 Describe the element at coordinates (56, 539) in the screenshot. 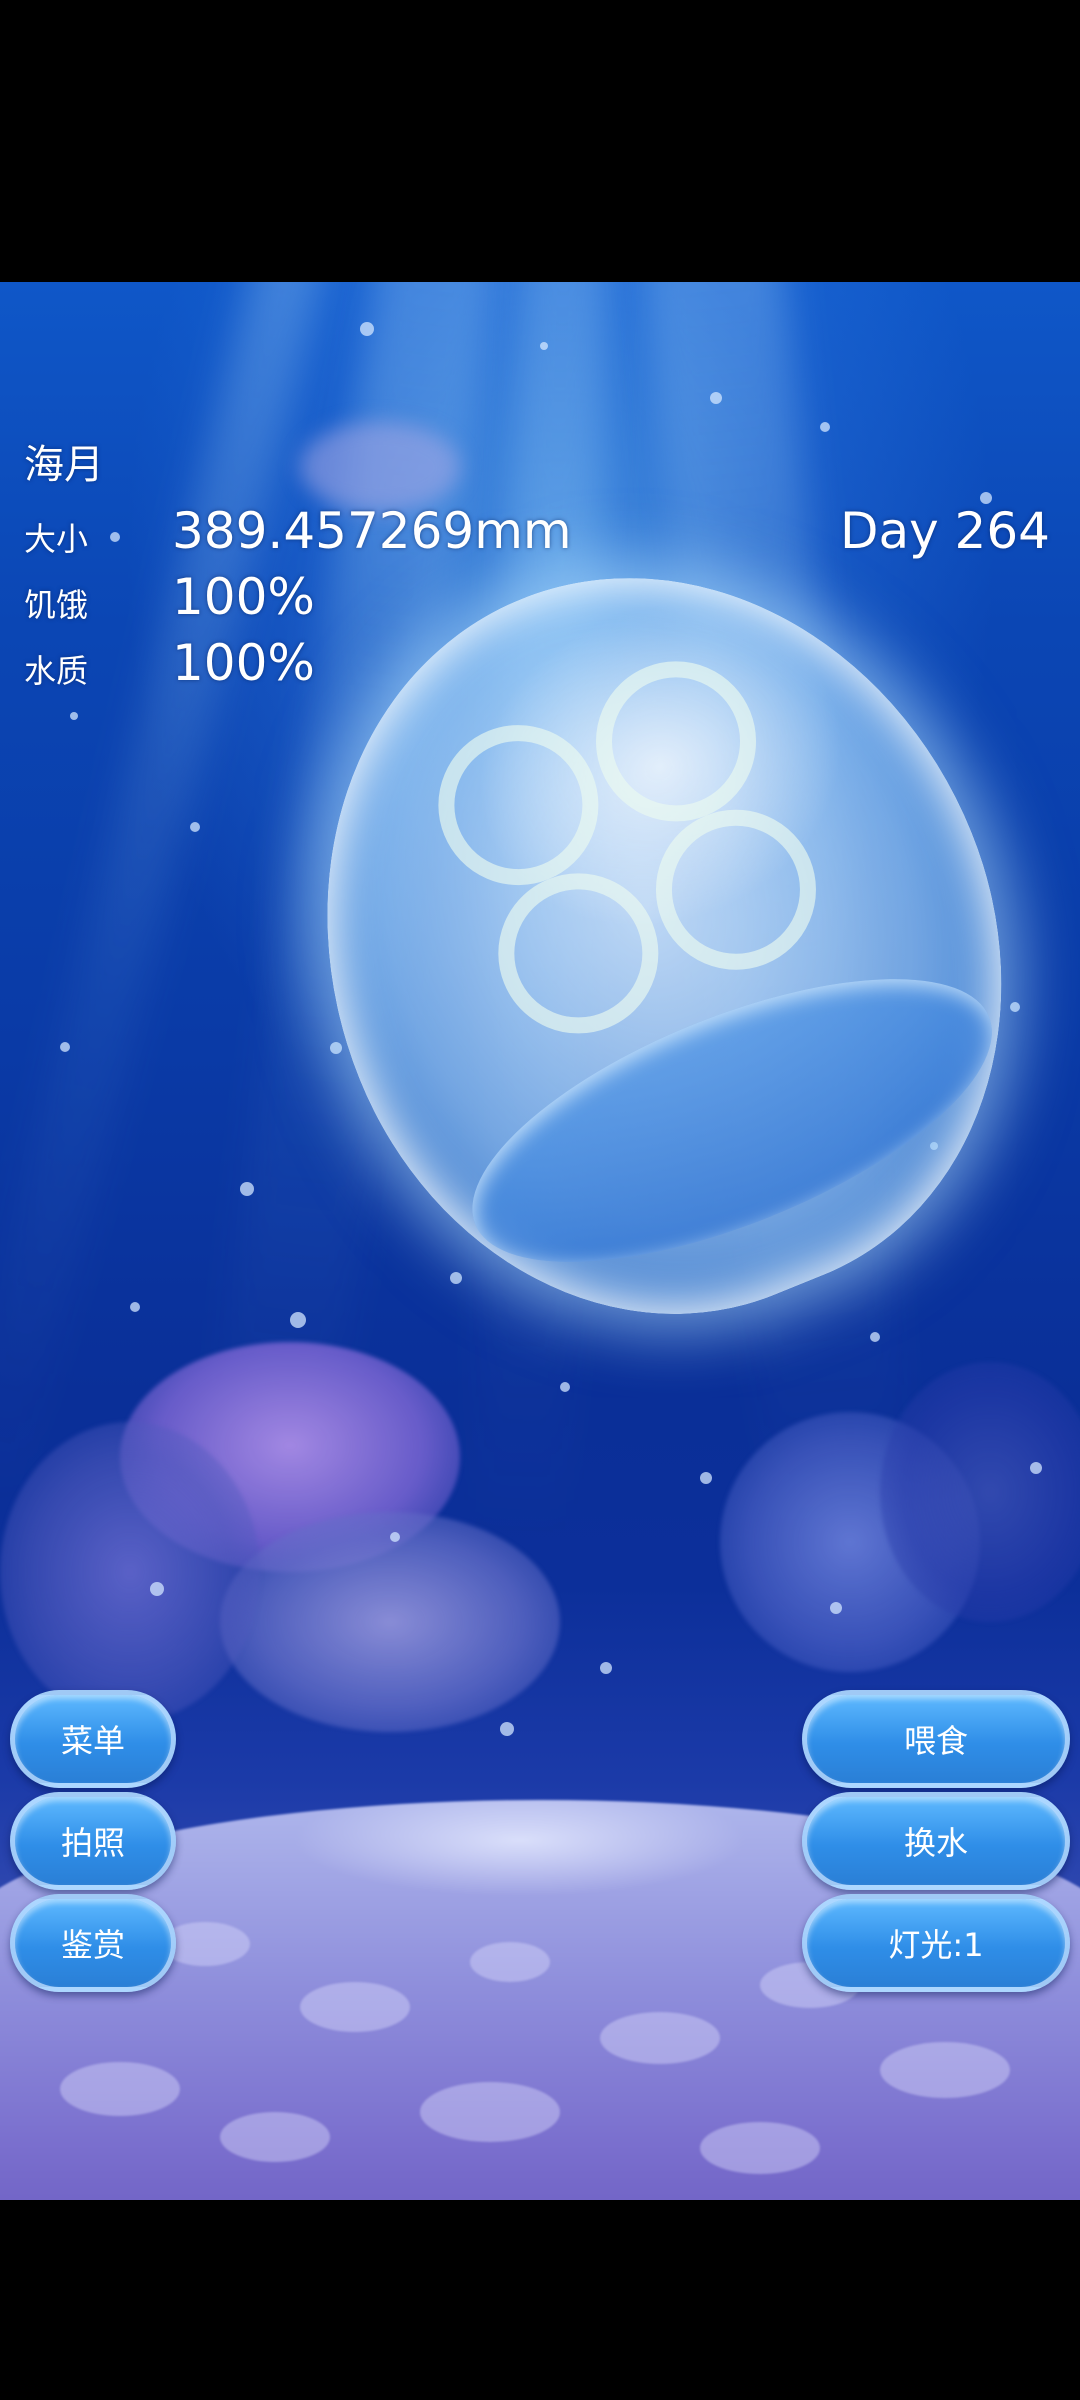

I see `size-label: 大小` at that location.